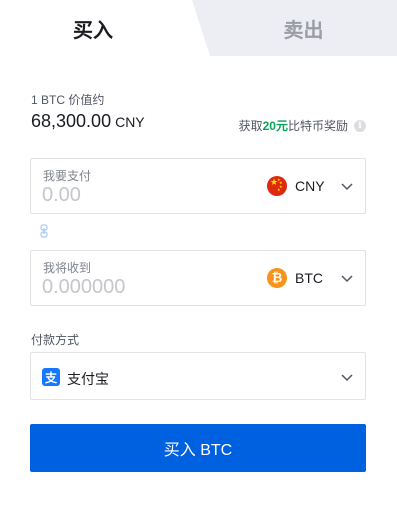  I want to click on payment-method-select: 支 支付宝, so click(198, 376).